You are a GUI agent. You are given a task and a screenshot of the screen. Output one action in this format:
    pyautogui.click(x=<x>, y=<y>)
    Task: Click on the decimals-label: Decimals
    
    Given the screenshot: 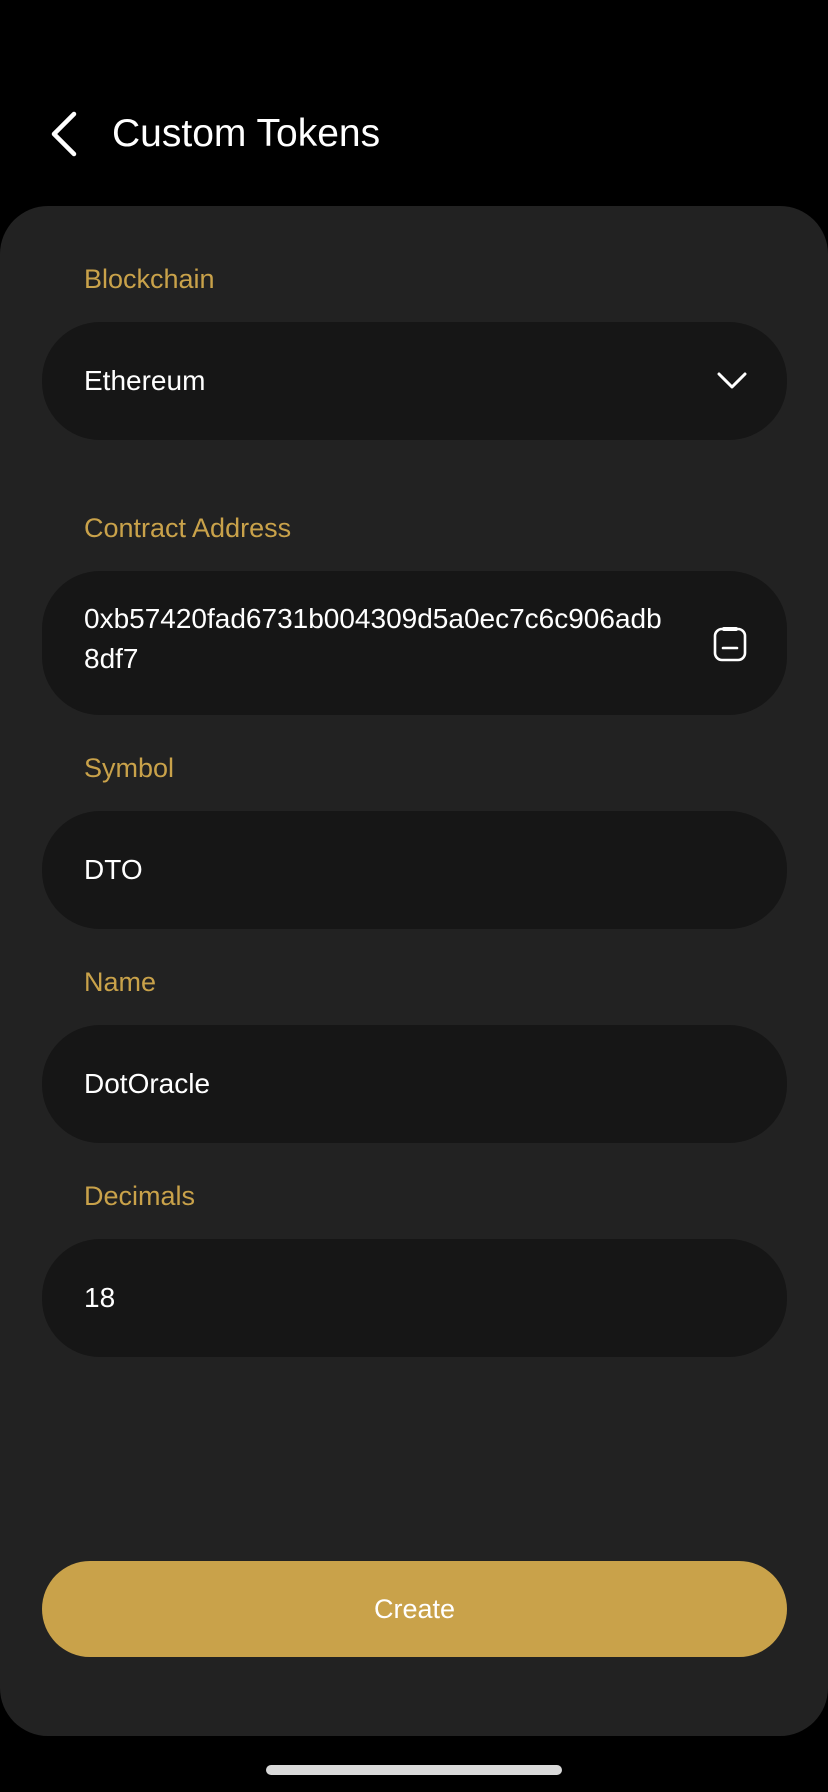 What is the action you would take?
    pyautogui.click(x=140, y=1196)
    